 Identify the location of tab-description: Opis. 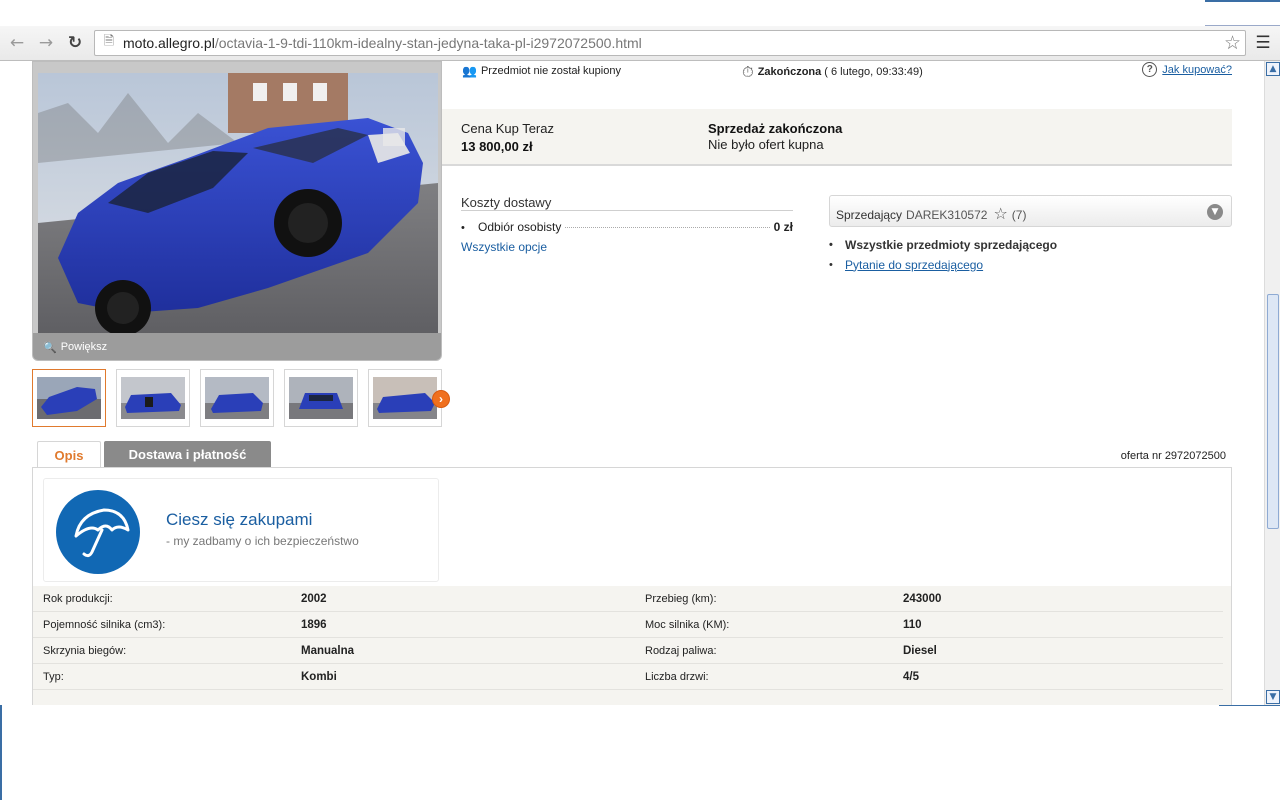
(69, 455).